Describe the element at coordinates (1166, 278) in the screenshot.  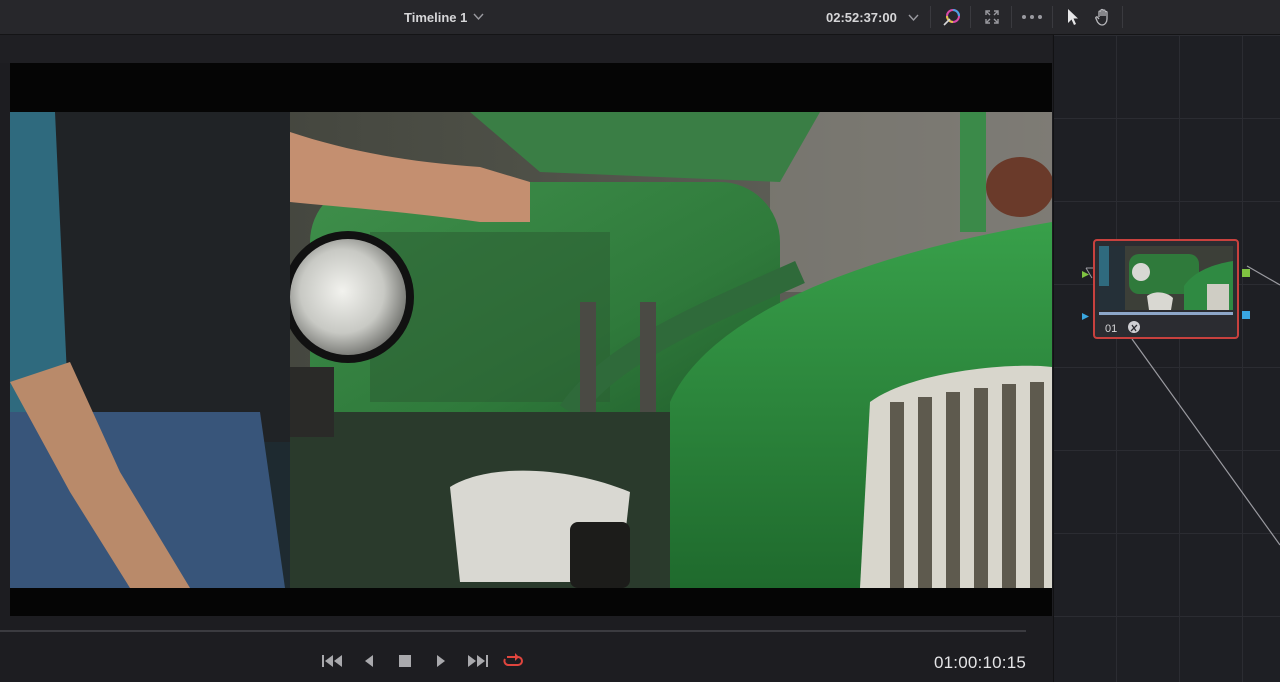
I see `node-thumbnail` at that location.